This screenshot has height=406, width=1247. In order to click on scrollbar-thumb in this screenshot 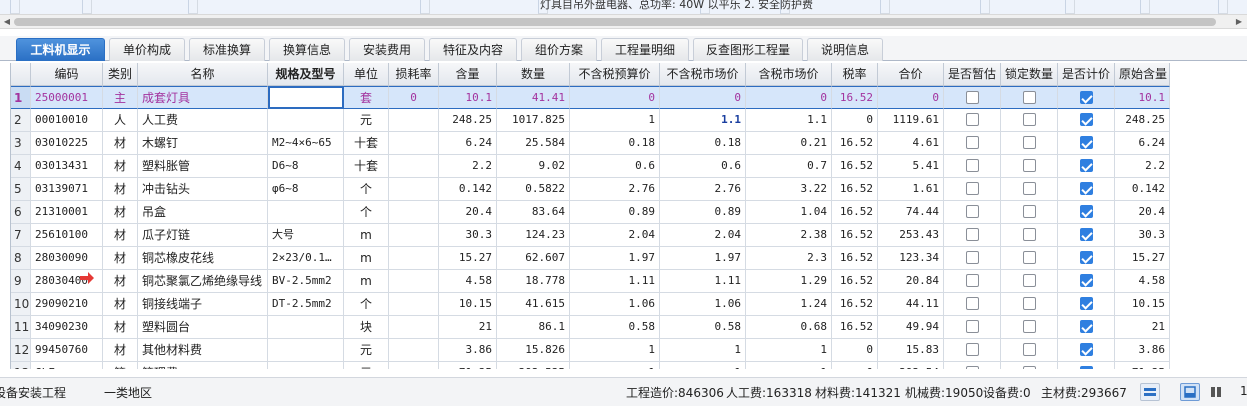, I will do `click(615, 22)`.